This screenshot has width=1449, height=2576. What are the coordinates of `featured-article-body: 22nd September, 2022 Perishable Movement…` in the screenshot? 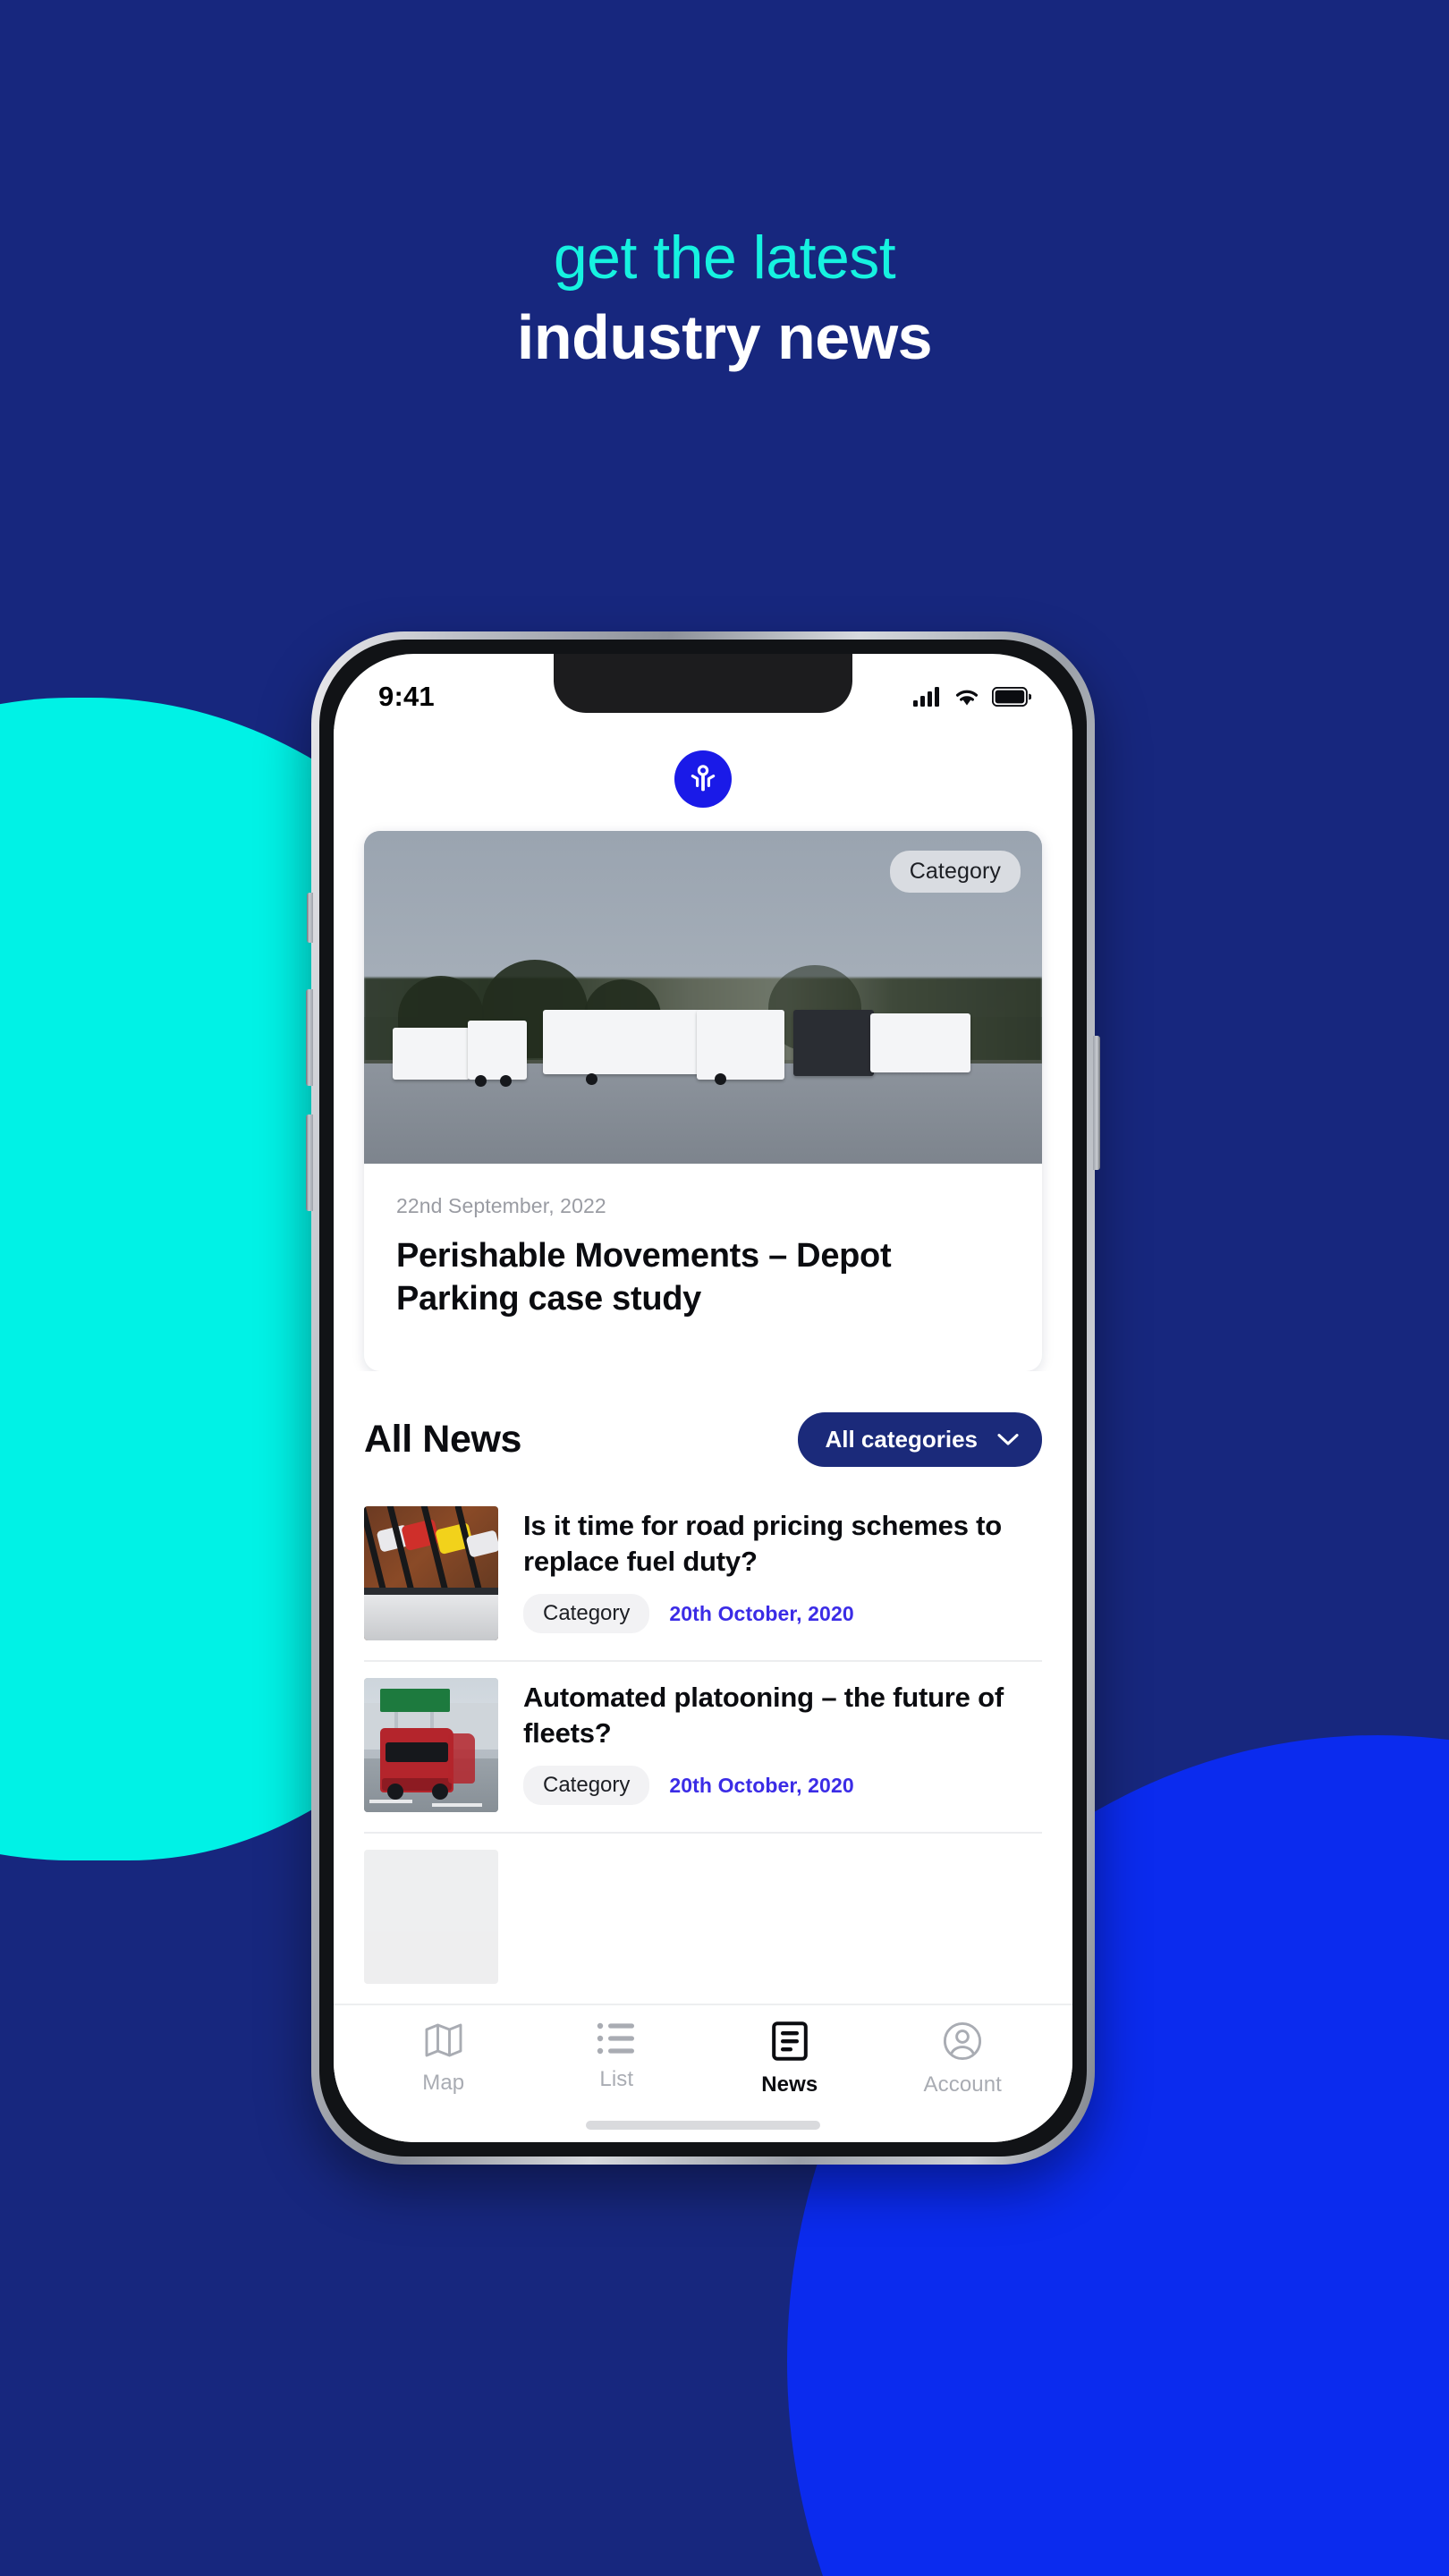 It's located at (703, 1267).